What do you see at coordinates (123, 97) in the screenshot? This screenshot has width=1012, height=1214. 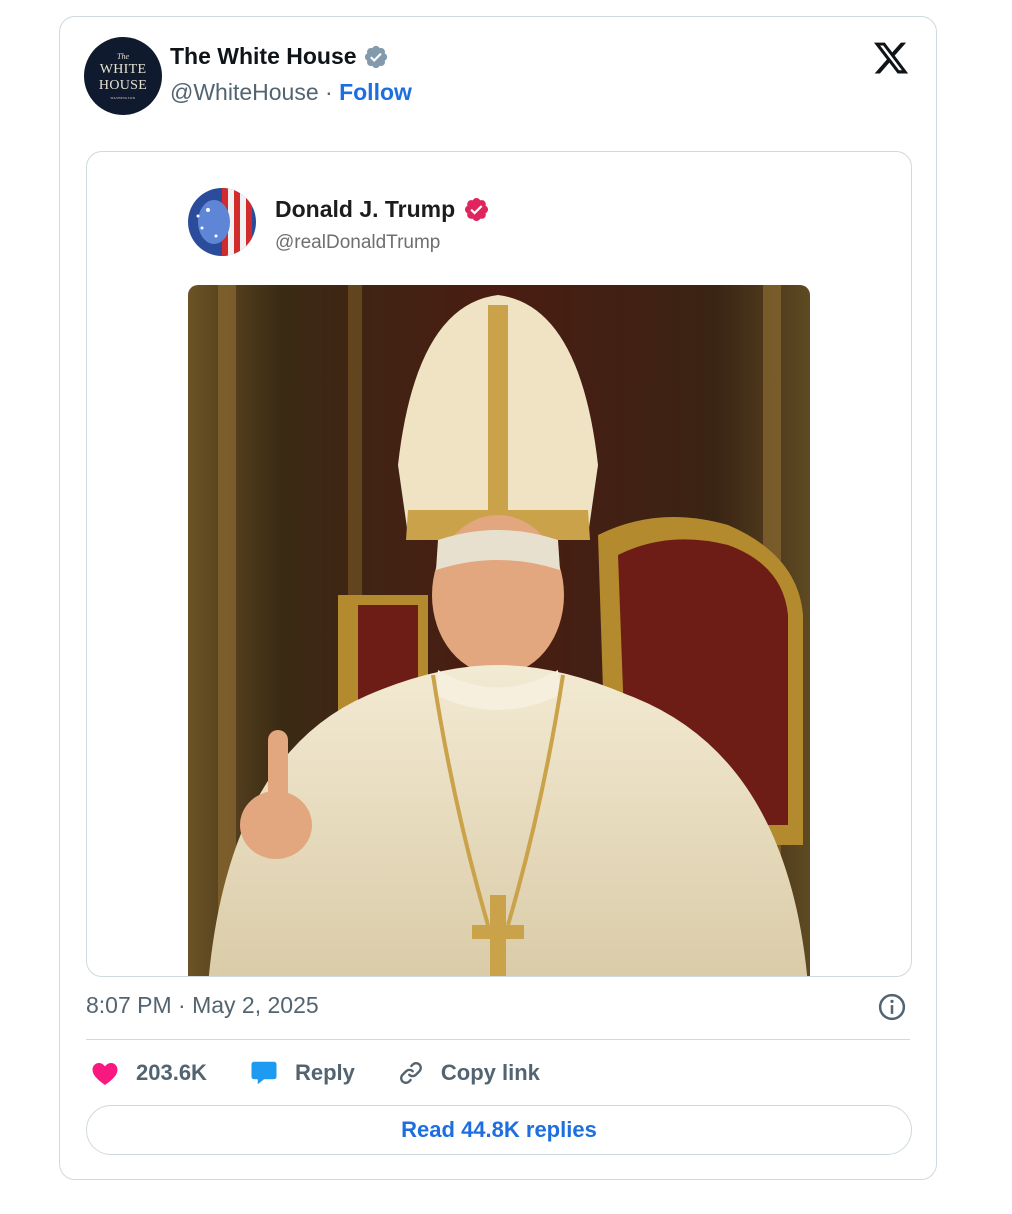 I see `avatar-text-bottom: WASHINGTON` at bounding box center [123, 97].